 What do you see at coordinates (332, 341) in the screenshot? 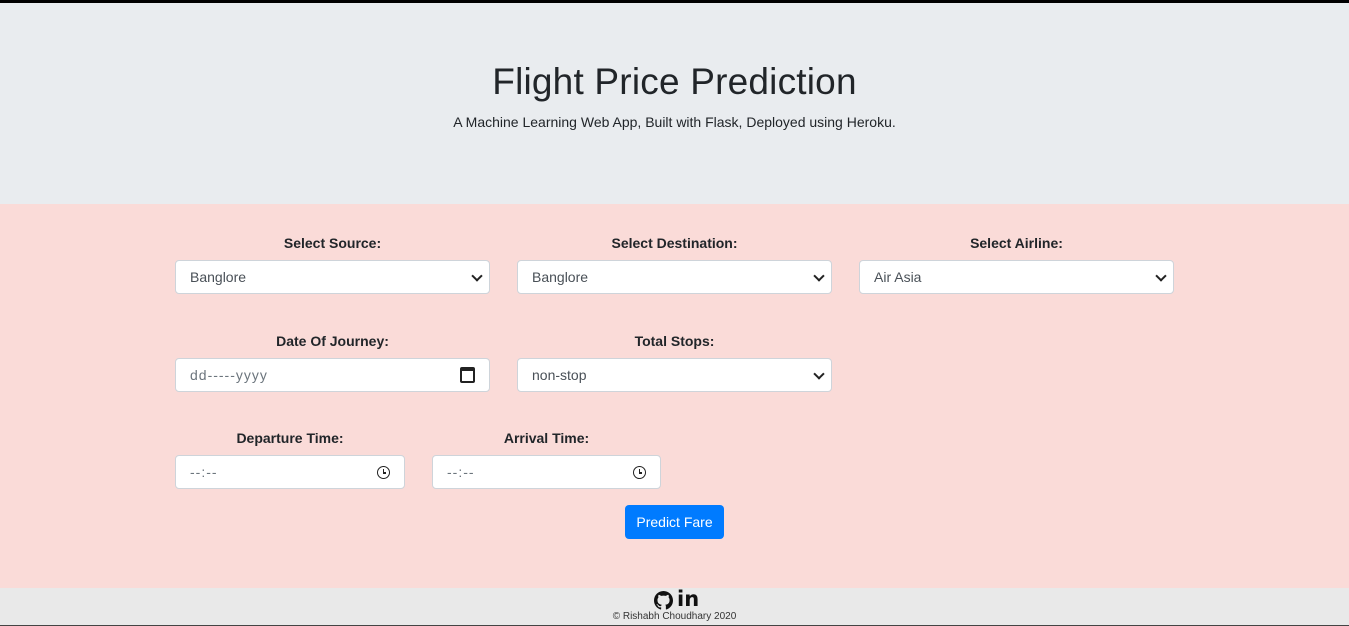
I see `date-label: Date Of Journey:` at bounding box center [332, 341].